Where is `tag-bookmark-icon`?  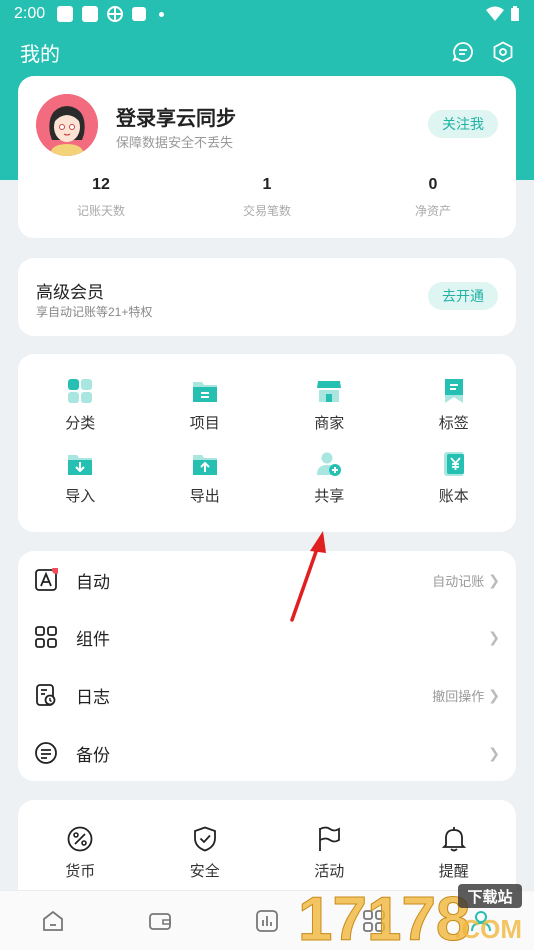
tag-bookmark-icon is located at coordinates (454, 391).